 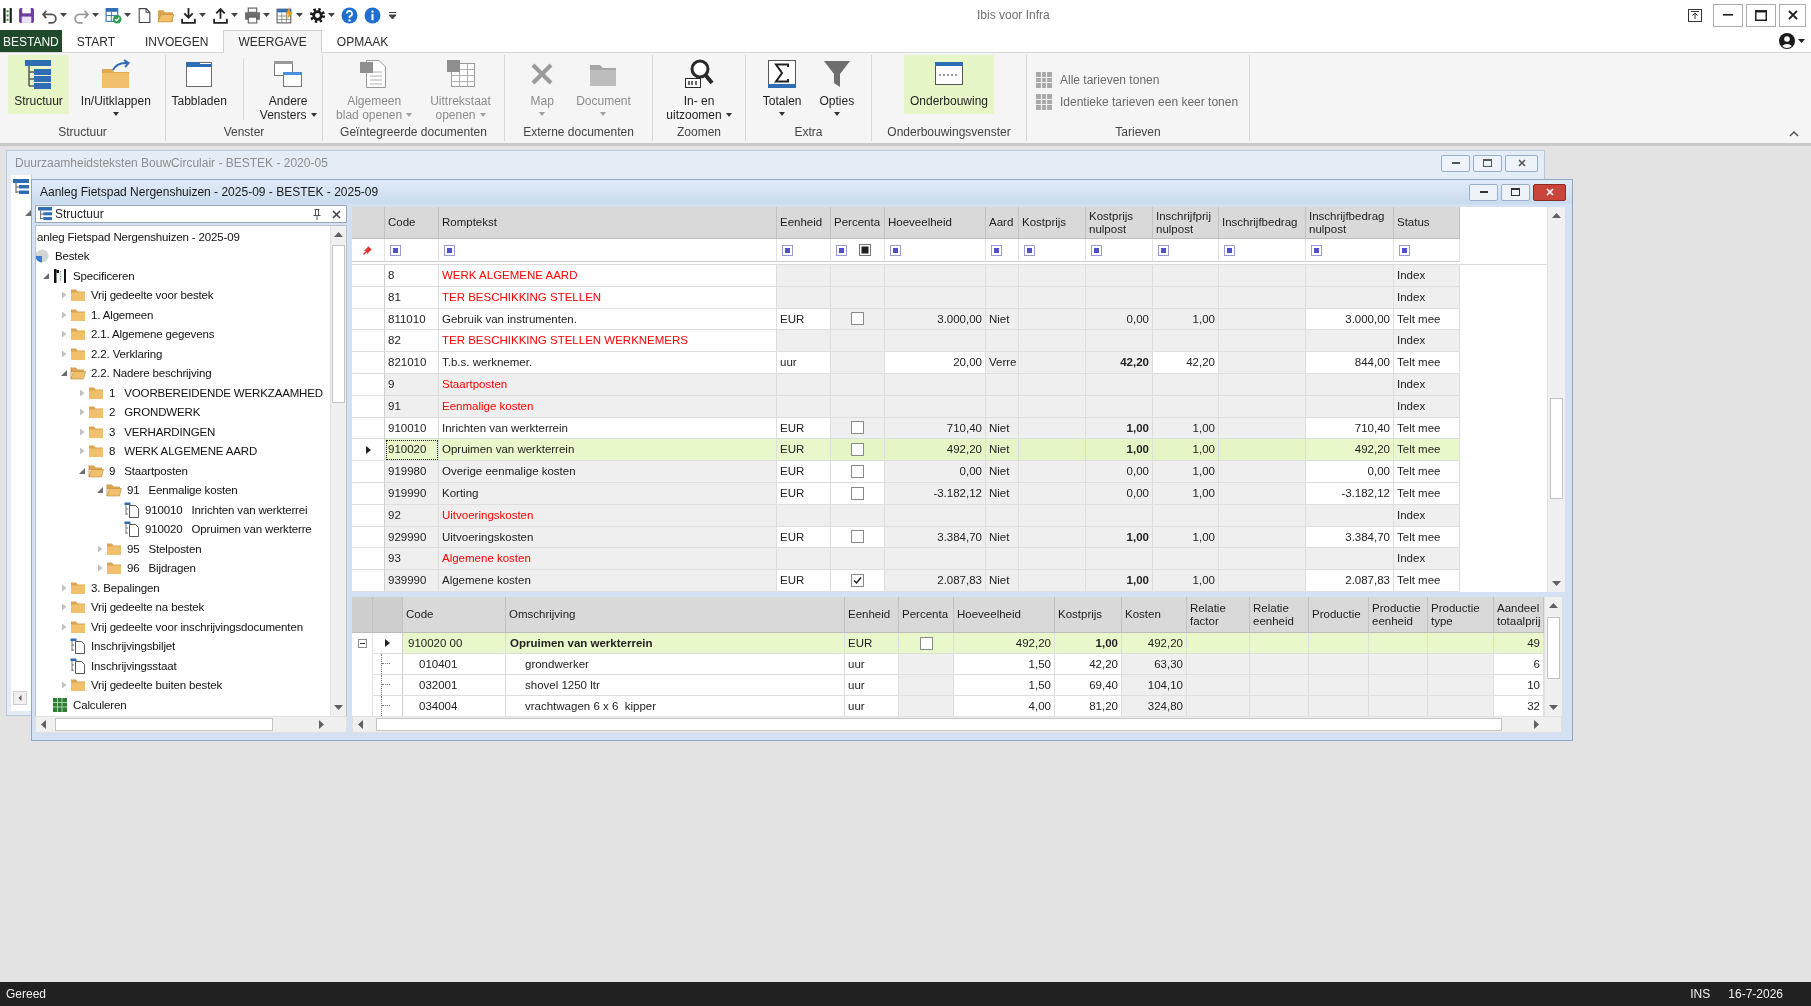 What do you see at coordinates (1119, 223) in the screenshot?
I see `column-header: Kostprijs nulpost` at bounding box center [1119, 223].